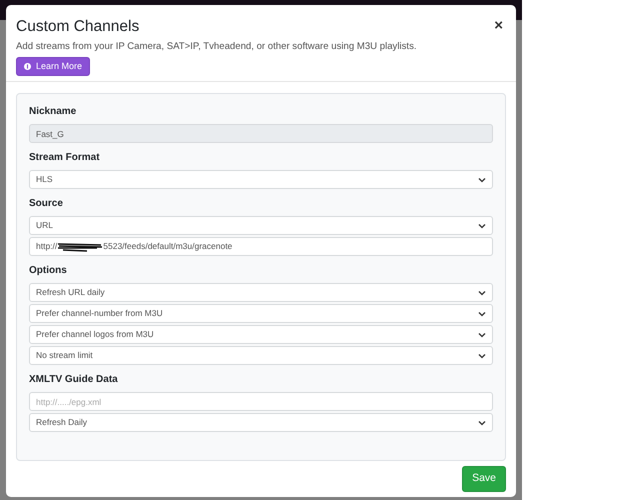  Describe the element at coordinates (27, 66) in the screenshot. I see `info-icon` at that location.